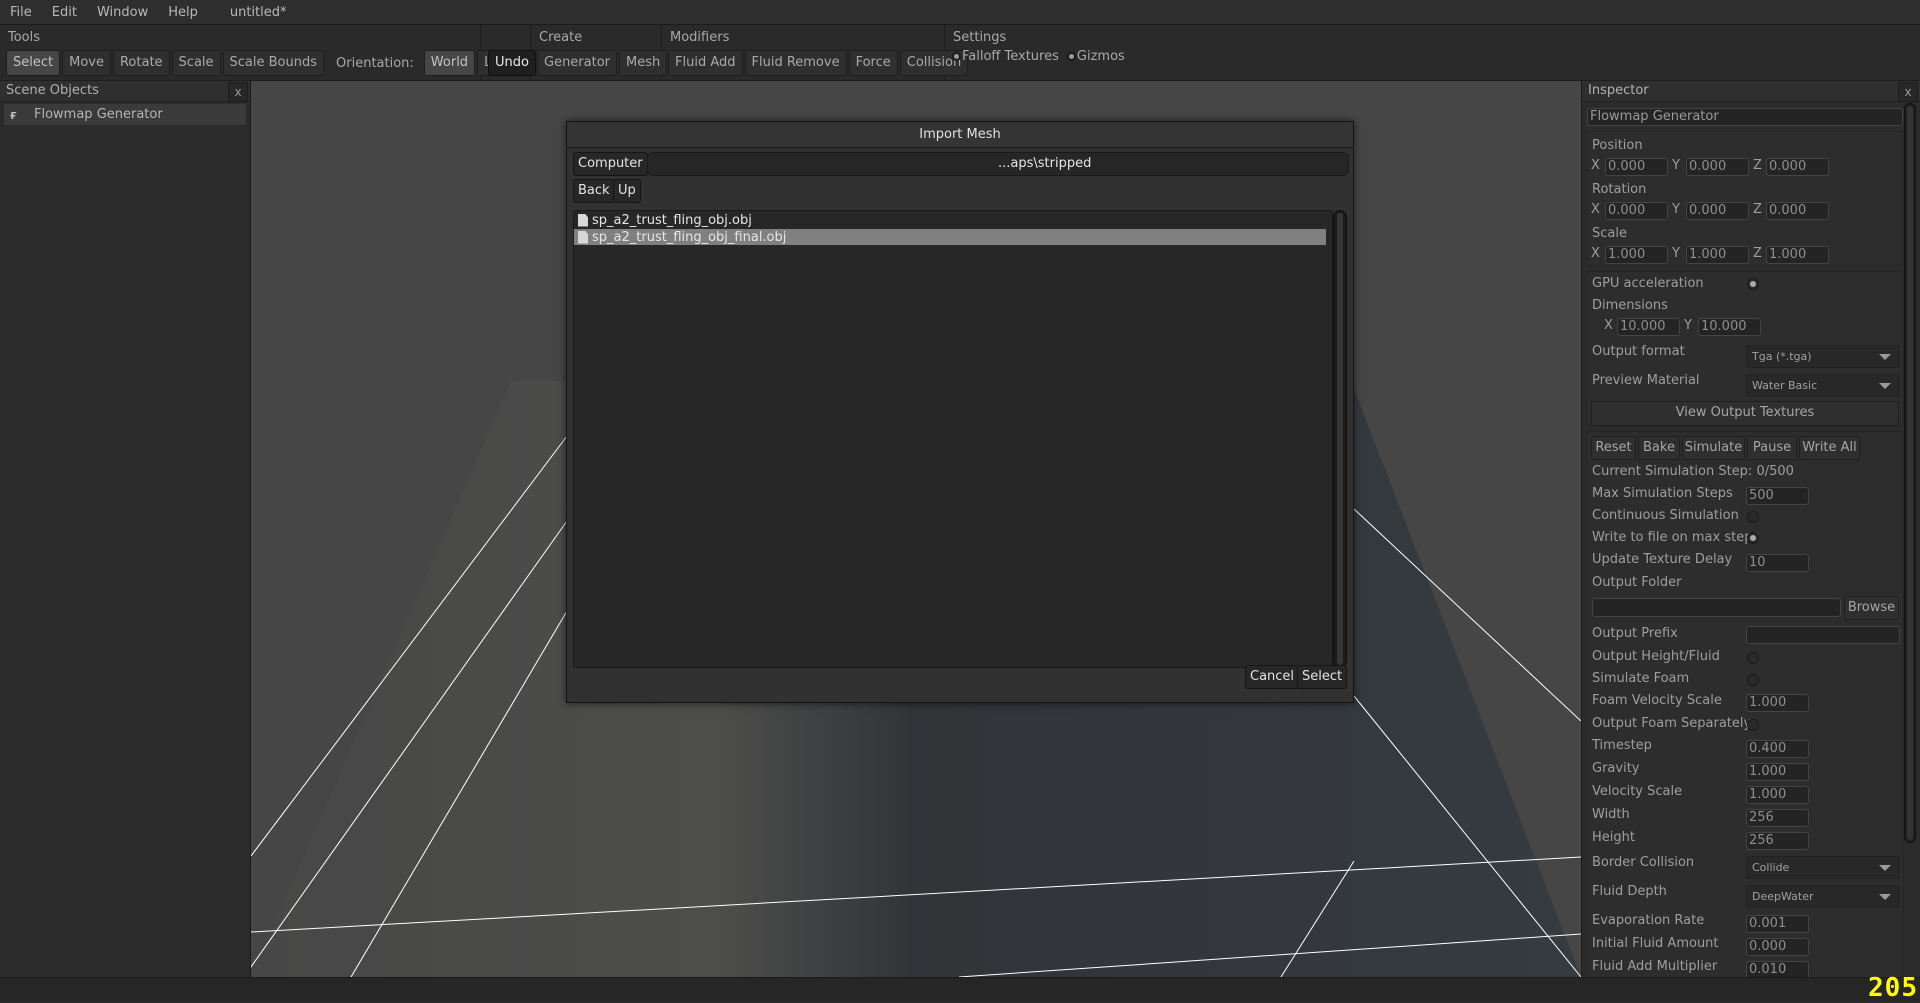 The height and width of the screenshot is (1003, 1920). Describe the element at coordinates (1753, 538) in the screenshot. I see `write-on-max-steps-checkbox` at that location.